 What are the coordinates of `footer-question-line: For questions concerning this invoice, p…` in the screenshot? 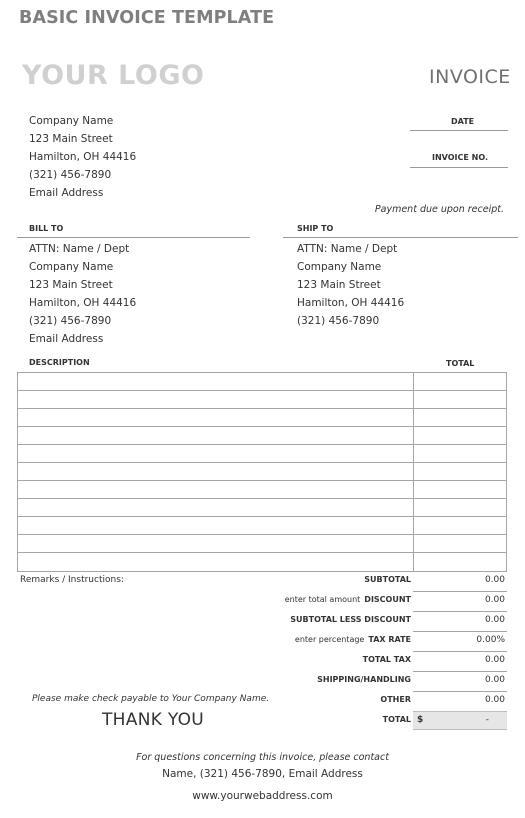 It's located at (262, 757).